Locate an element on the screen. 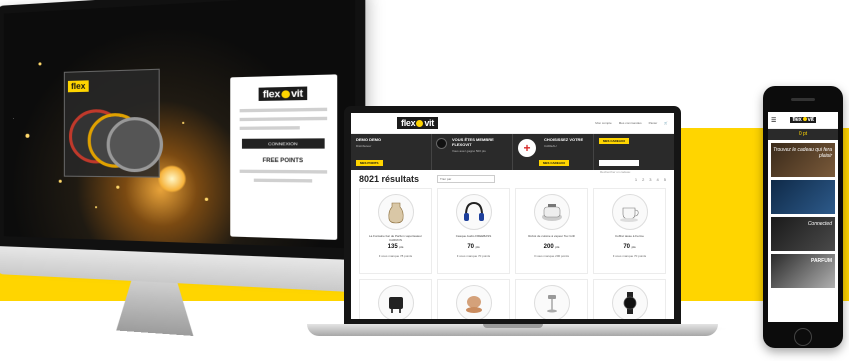 The height and width of the screenshot is (361, 849). pagination: 1 2 3 4 5 is located at coordinates (650, 179).